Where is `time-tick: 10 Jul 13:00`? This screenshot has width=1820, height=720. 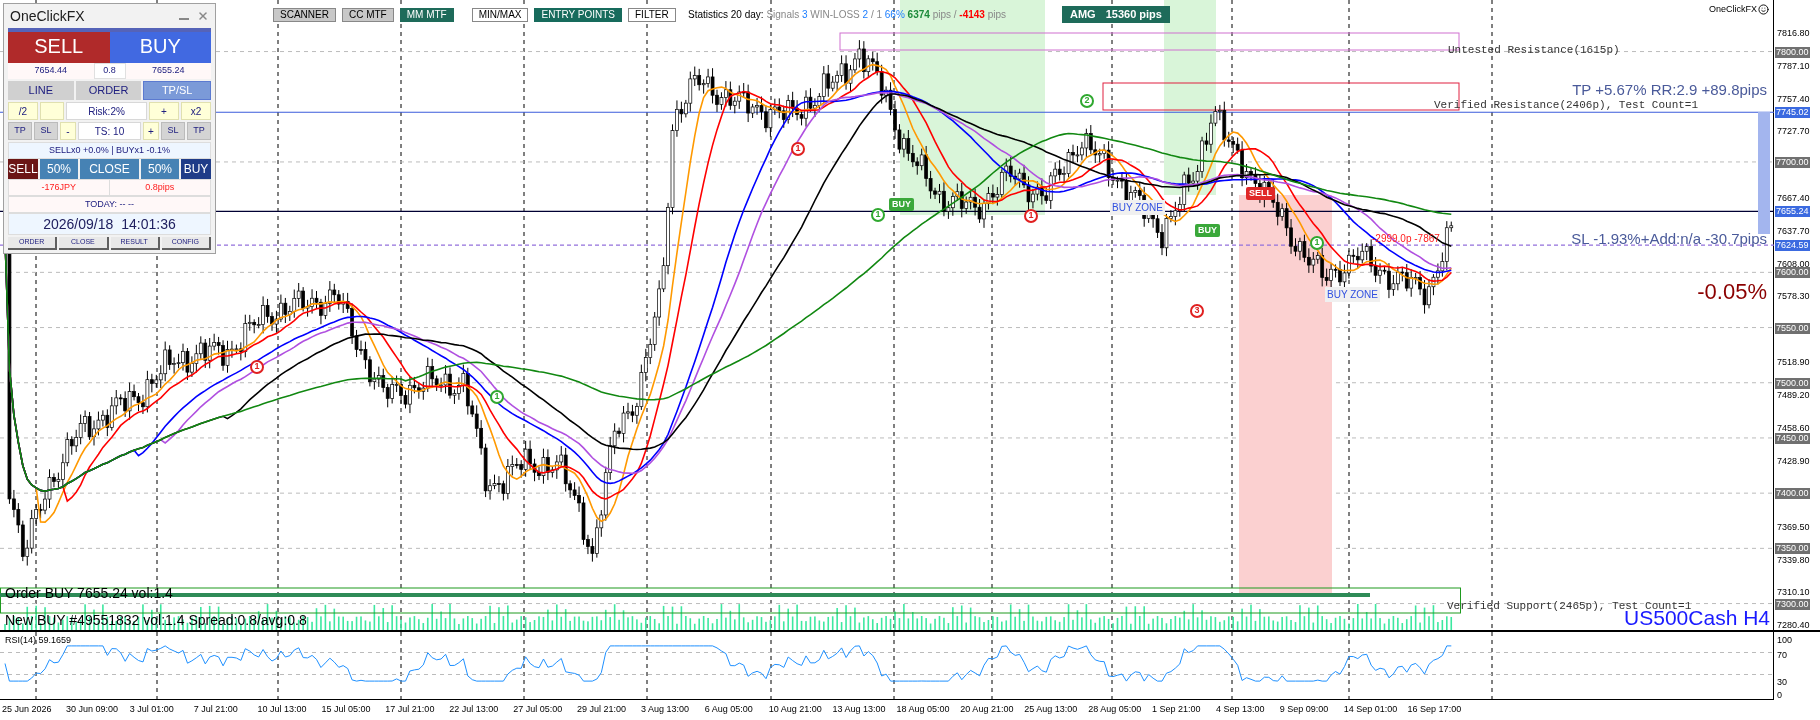 time-tick: 10 Jul 13:00 is located at coordinates (282, 710).